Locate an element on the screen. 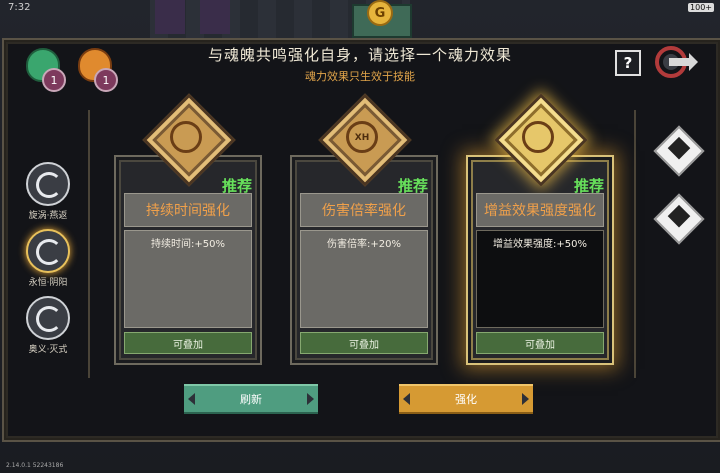 This screenshot has width=720, height=473. refresh-label: 刷新 is located at coordinates (251, 399).